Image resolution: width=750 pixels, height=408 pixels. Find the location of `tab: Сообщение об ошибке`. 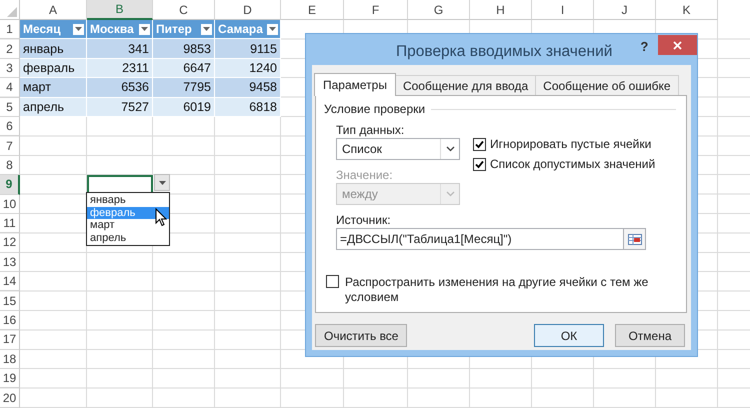

tab: Сообщение об ошибке is located at coordinates (607, 85).